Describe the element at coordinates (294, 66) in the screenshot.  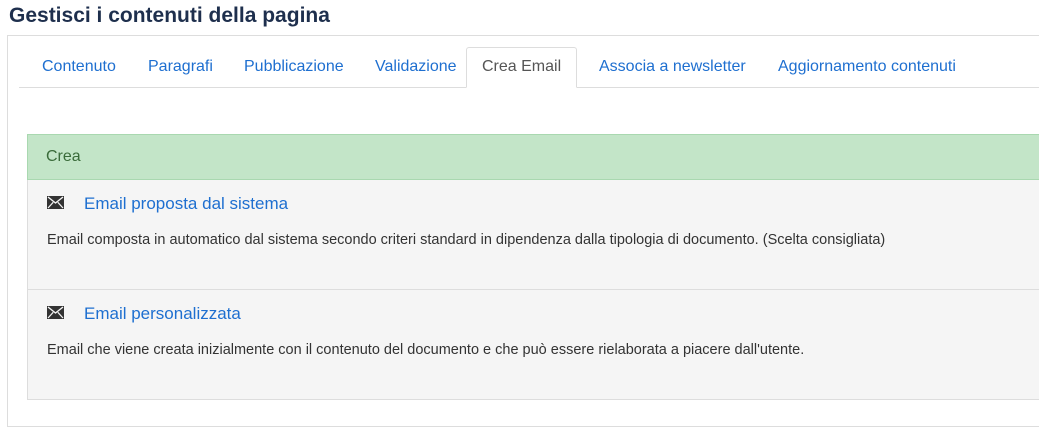
I see `tab-pubblicazione: Pubblicazione` at that location.